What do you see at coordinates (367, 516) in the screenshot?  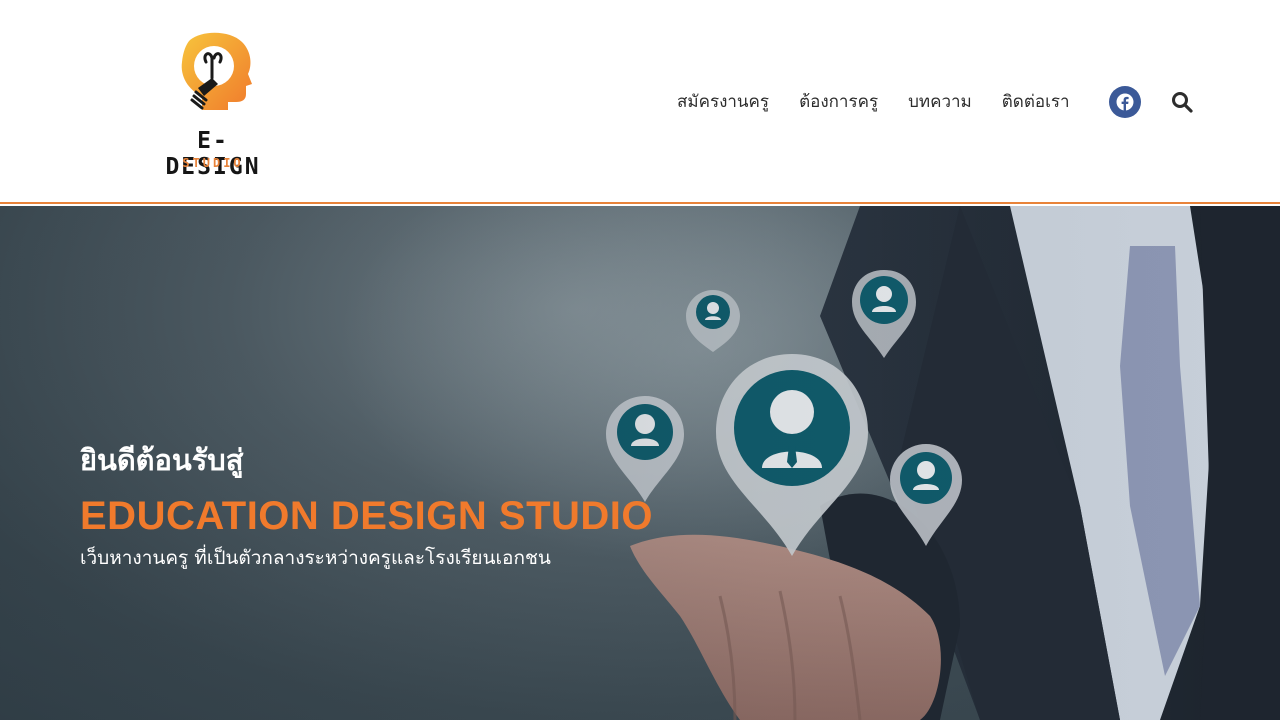 I see `hero-title: EDUCATION DESIGN STUDIO` at bounding box center [367, 516].